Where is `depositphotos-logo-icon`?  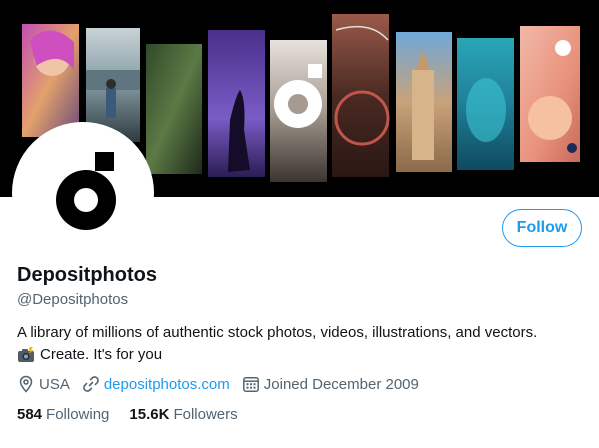 depositphotos-logo-icon is located at coordinates (86, 191).